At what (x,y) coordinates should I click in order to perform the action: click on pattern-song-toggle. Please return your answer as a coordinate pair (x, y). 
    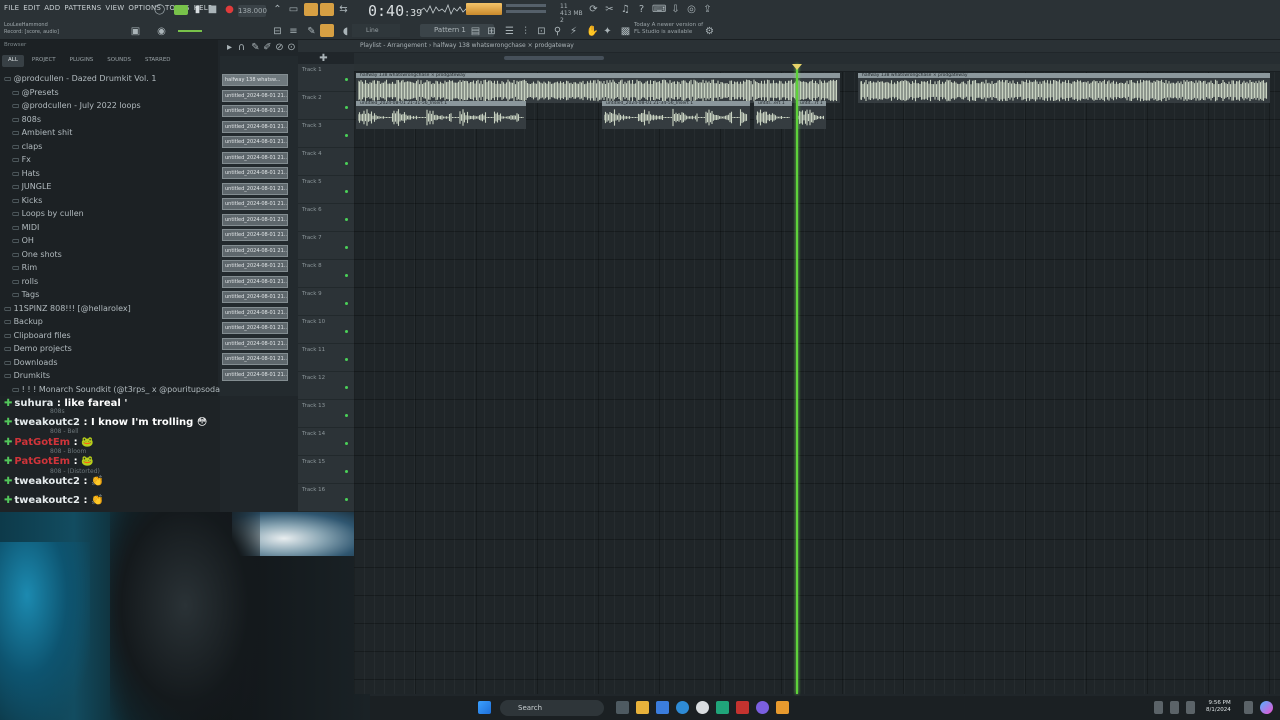
    Looking at the image, I should click on (181, 10).